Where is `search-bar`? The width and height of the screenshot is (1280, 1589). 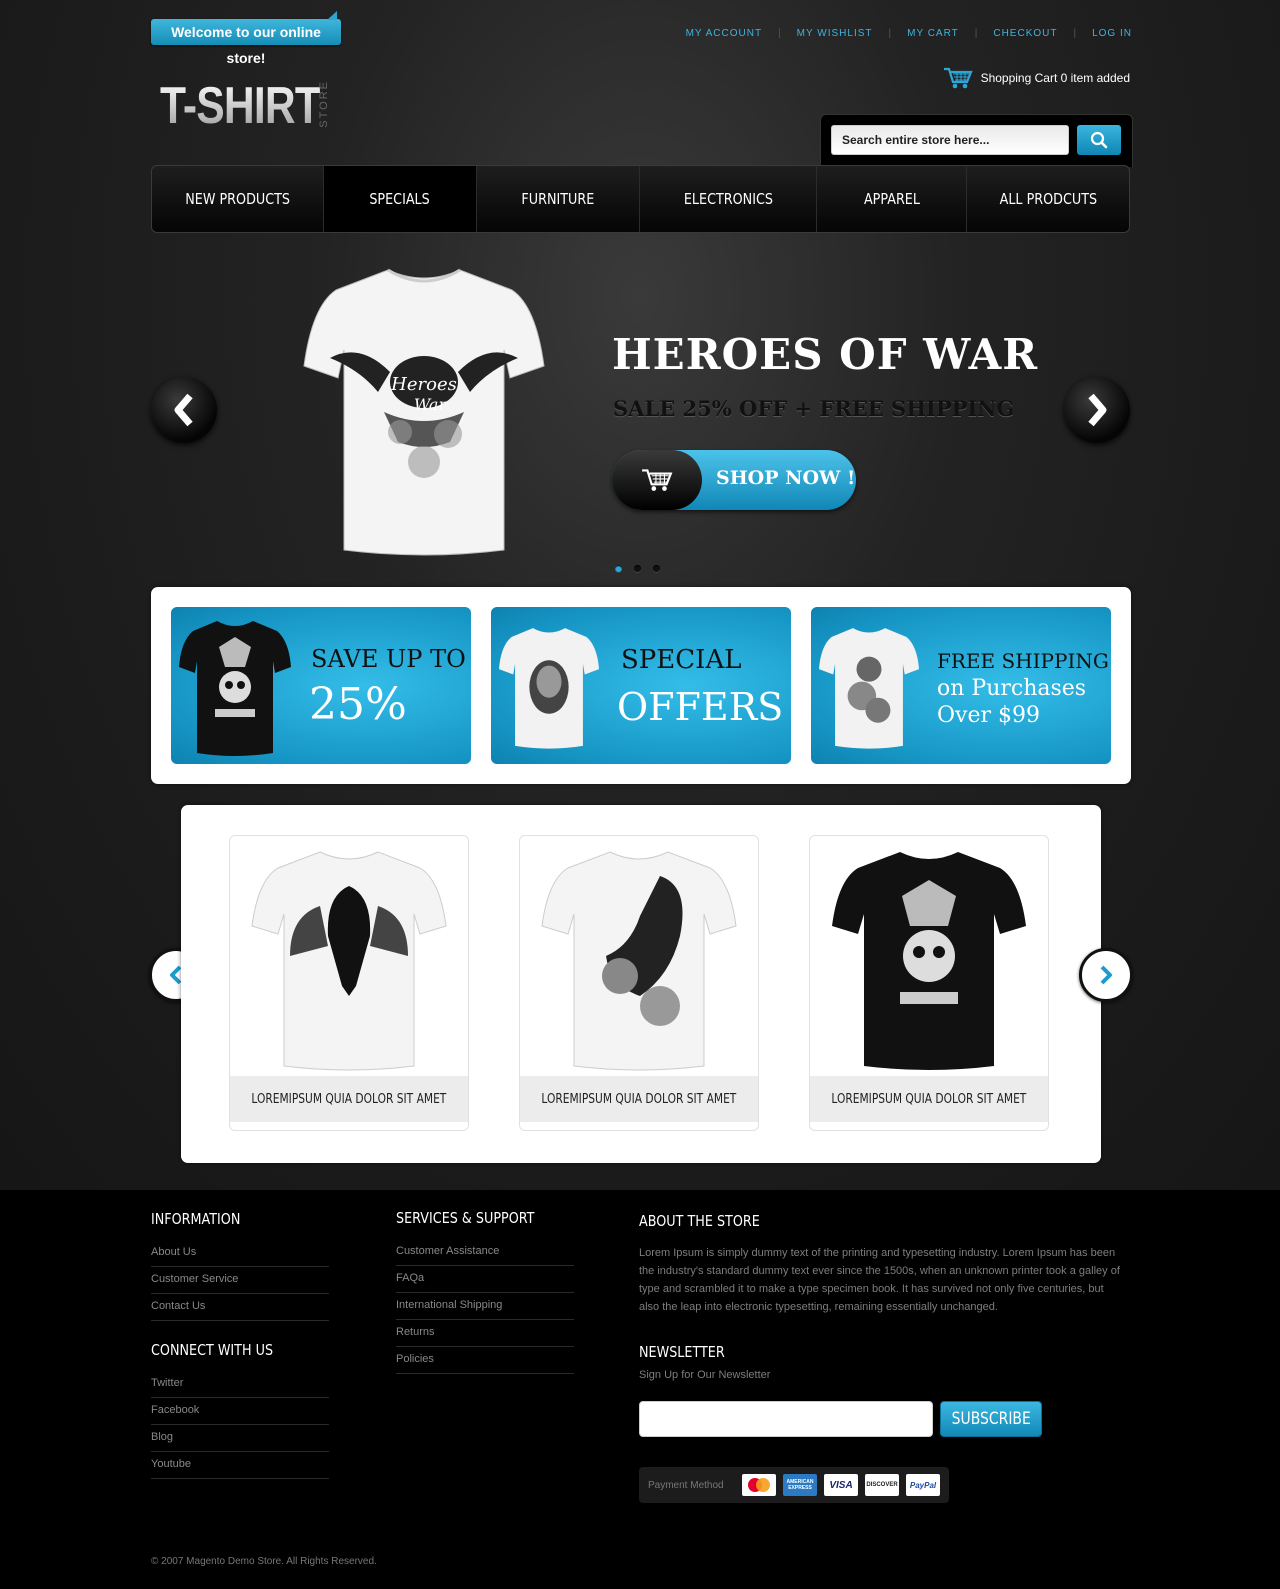 search-bar is located at coordinates (976, 140).